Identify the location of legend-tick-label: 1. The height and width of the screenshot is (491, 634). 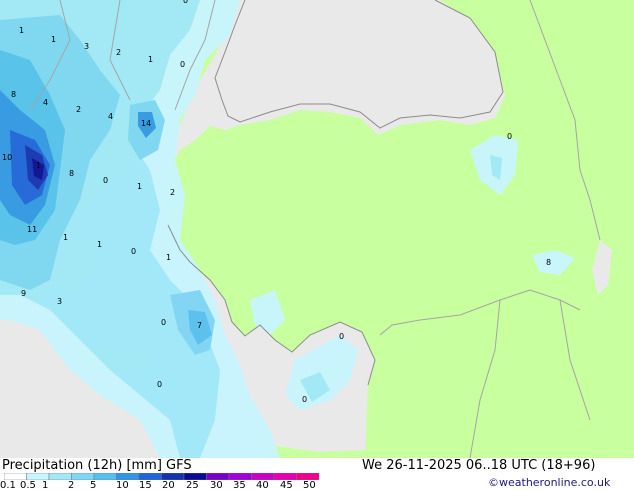
(45, 485).